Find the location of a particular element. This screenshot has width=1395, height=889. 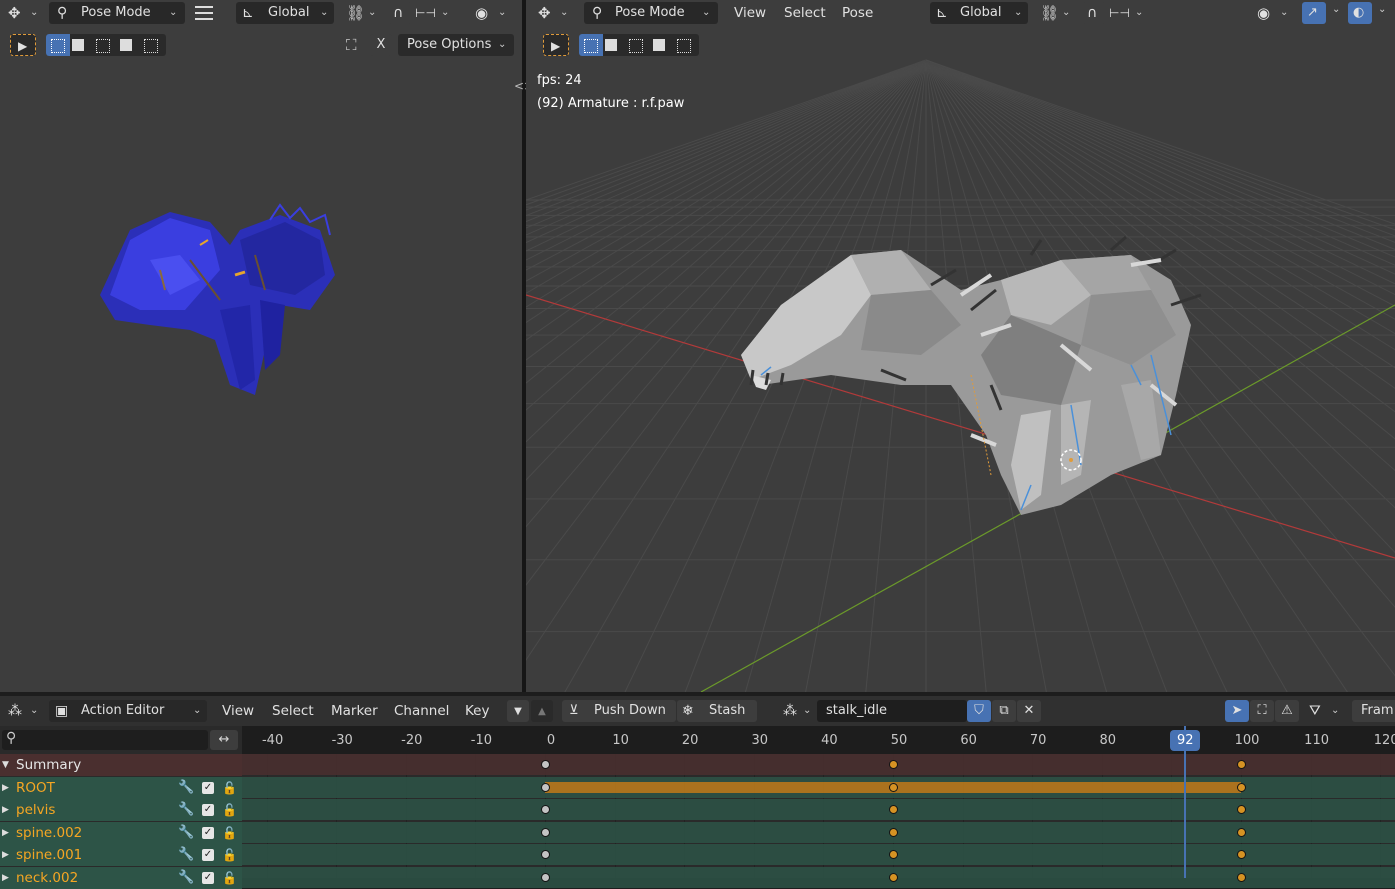

menu-select: Select is located at coordinates (293, 711).